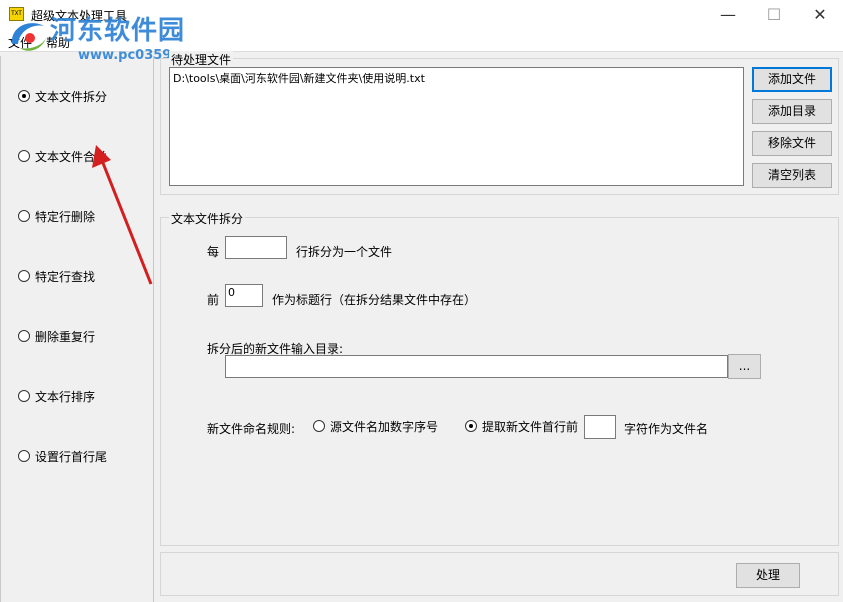 The height and width of the screenshot is (602, 843). I want to click on sidebar-item-split: 文本文件拆分, so click(62, 96).